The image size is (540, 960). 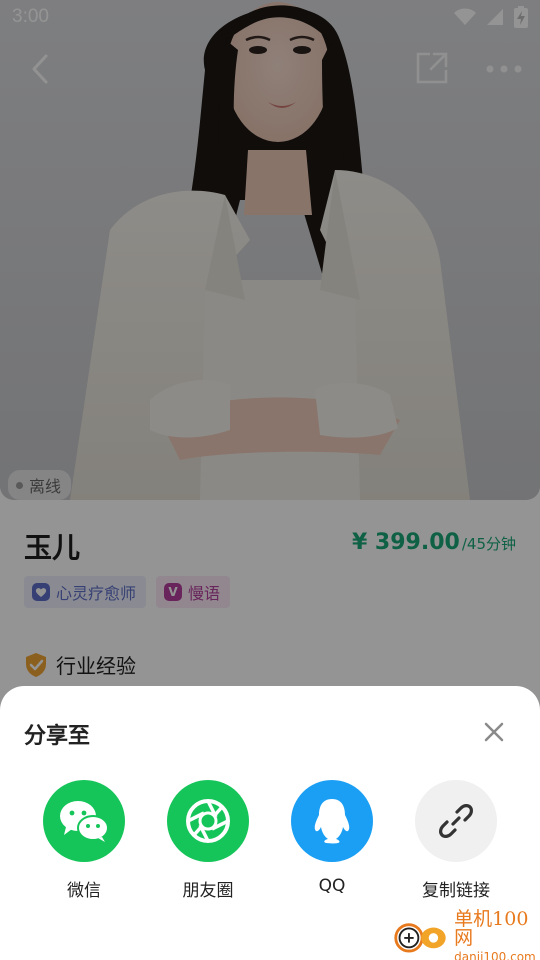 I want to click on share-wechat-button: 微信, so click(x=84, y=840).